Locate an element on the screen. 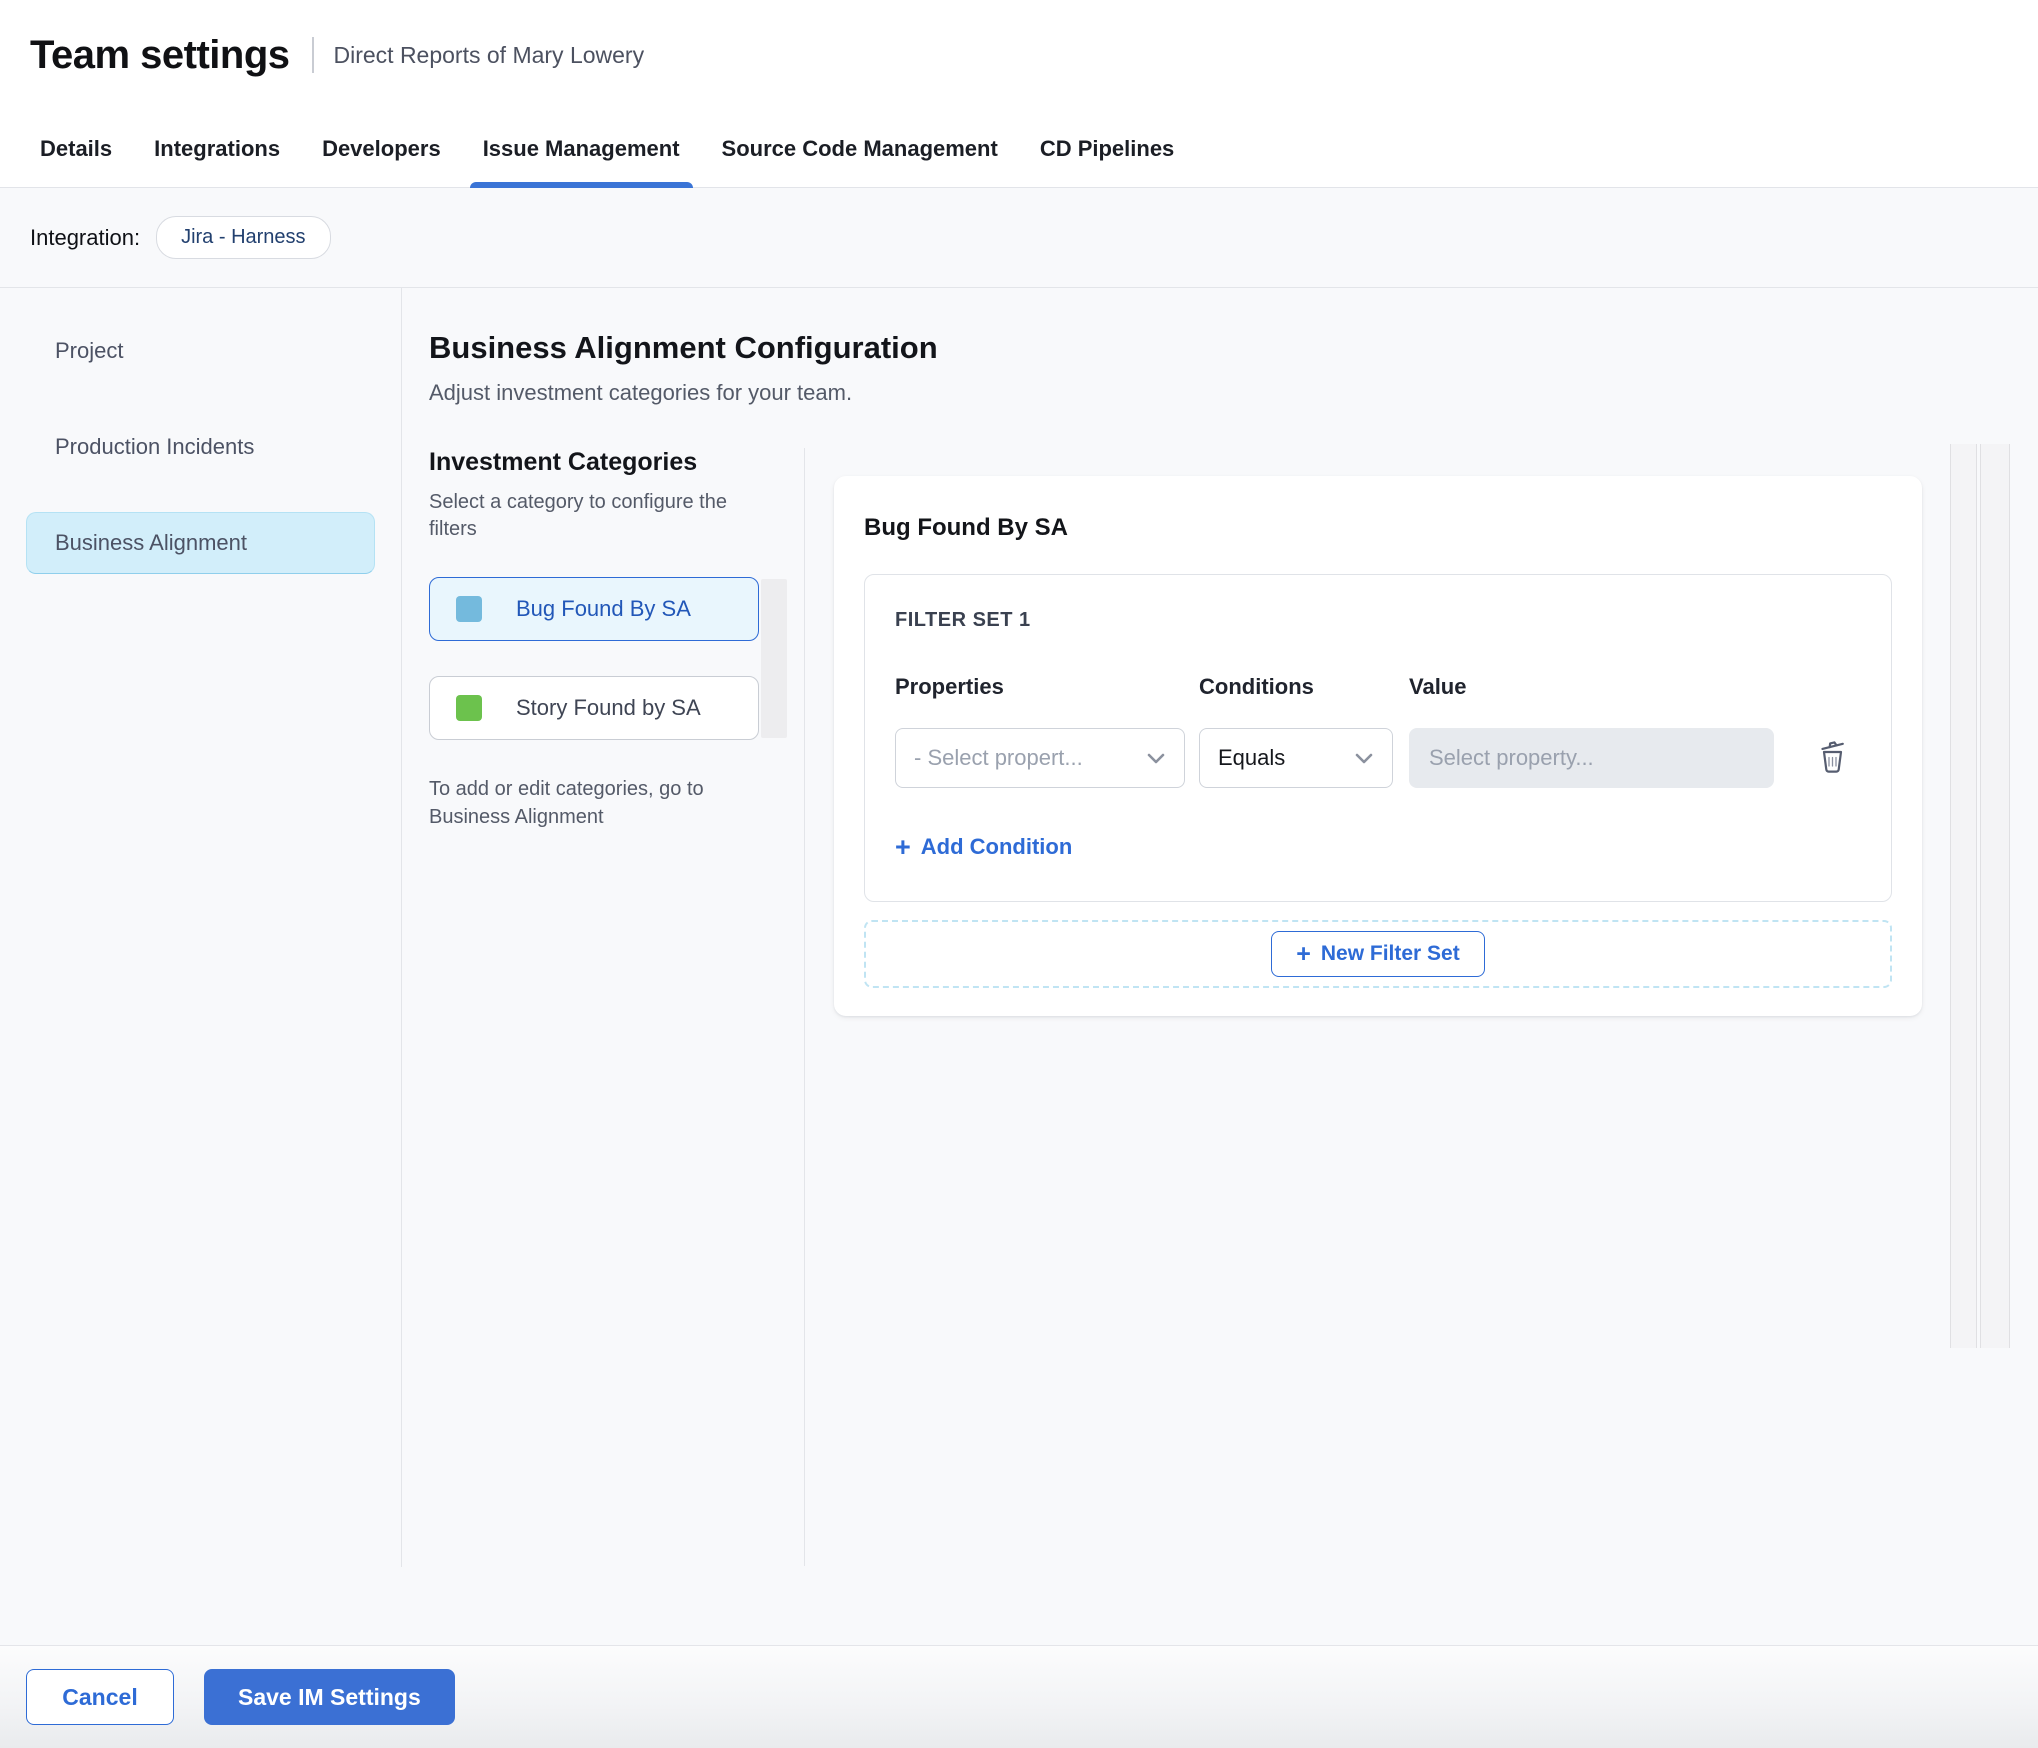 The image size is (2038, 1748). category-label: Story Found by SA is located at coordinates (608, 707).